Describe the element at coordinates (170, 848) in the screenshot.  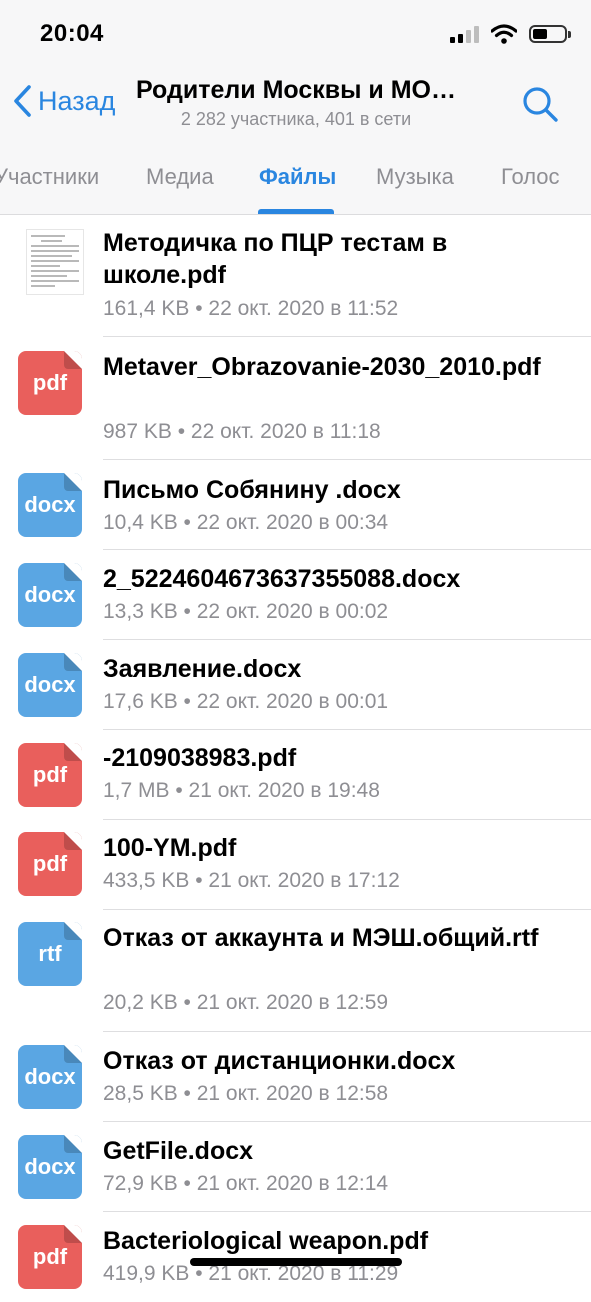
I see `file-name: 100-YM.pdf` at that location.